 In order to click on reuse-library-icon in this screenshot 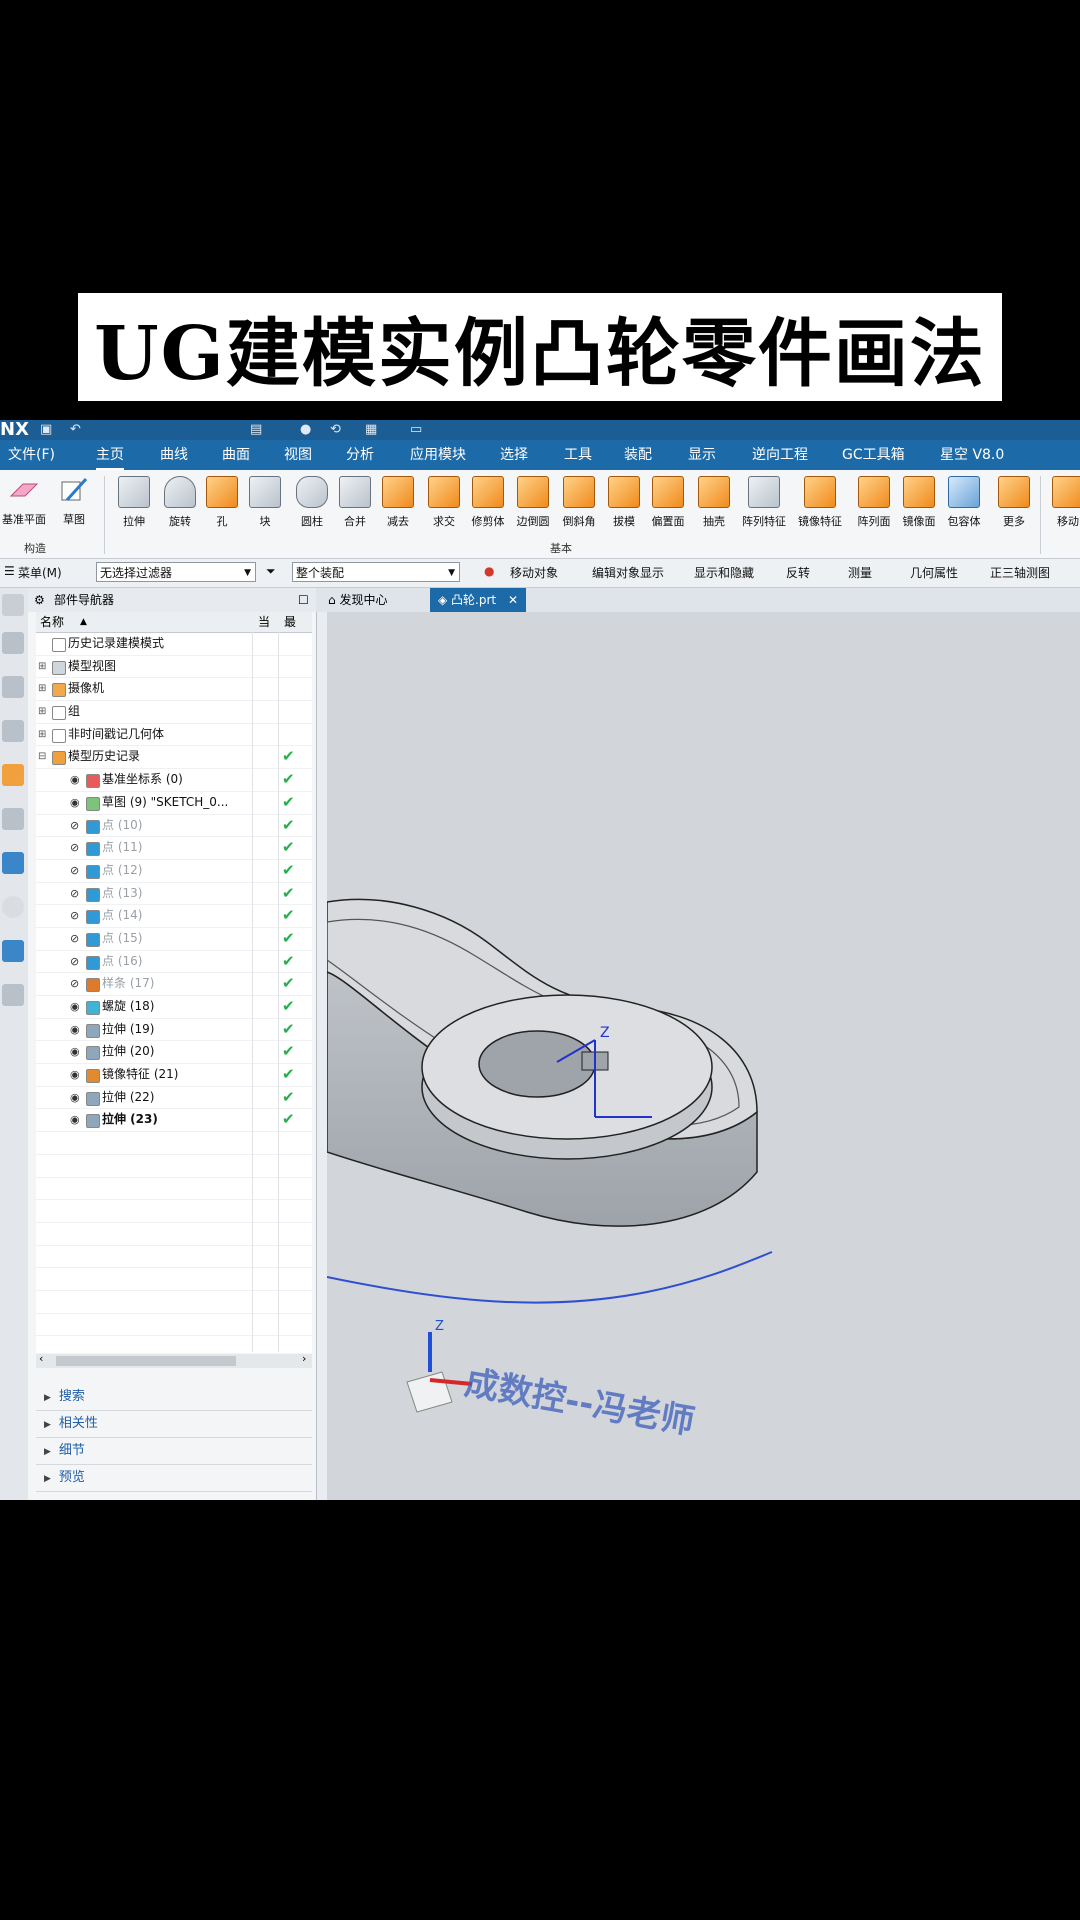, I will do `click(13, 775)`.